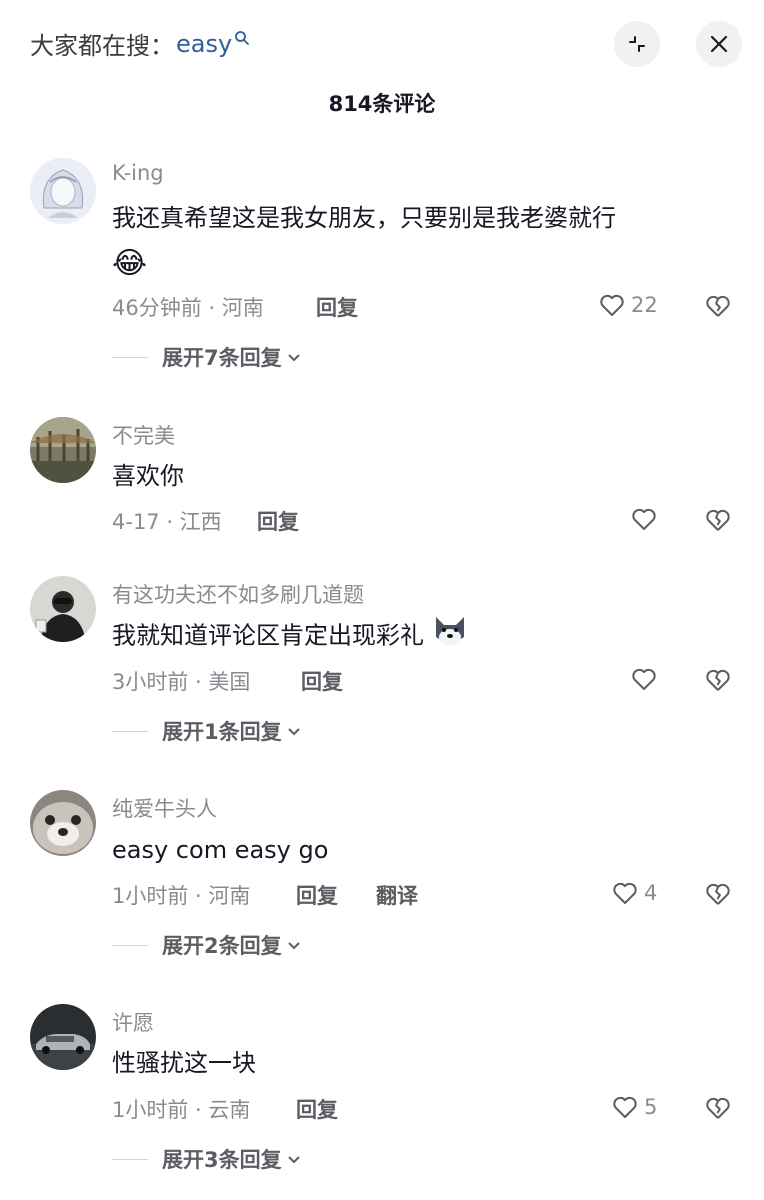 Image resolution: width=764 pixels, height=1200 pixels. I want to click on search-keyword: easy, so click(204, 44).